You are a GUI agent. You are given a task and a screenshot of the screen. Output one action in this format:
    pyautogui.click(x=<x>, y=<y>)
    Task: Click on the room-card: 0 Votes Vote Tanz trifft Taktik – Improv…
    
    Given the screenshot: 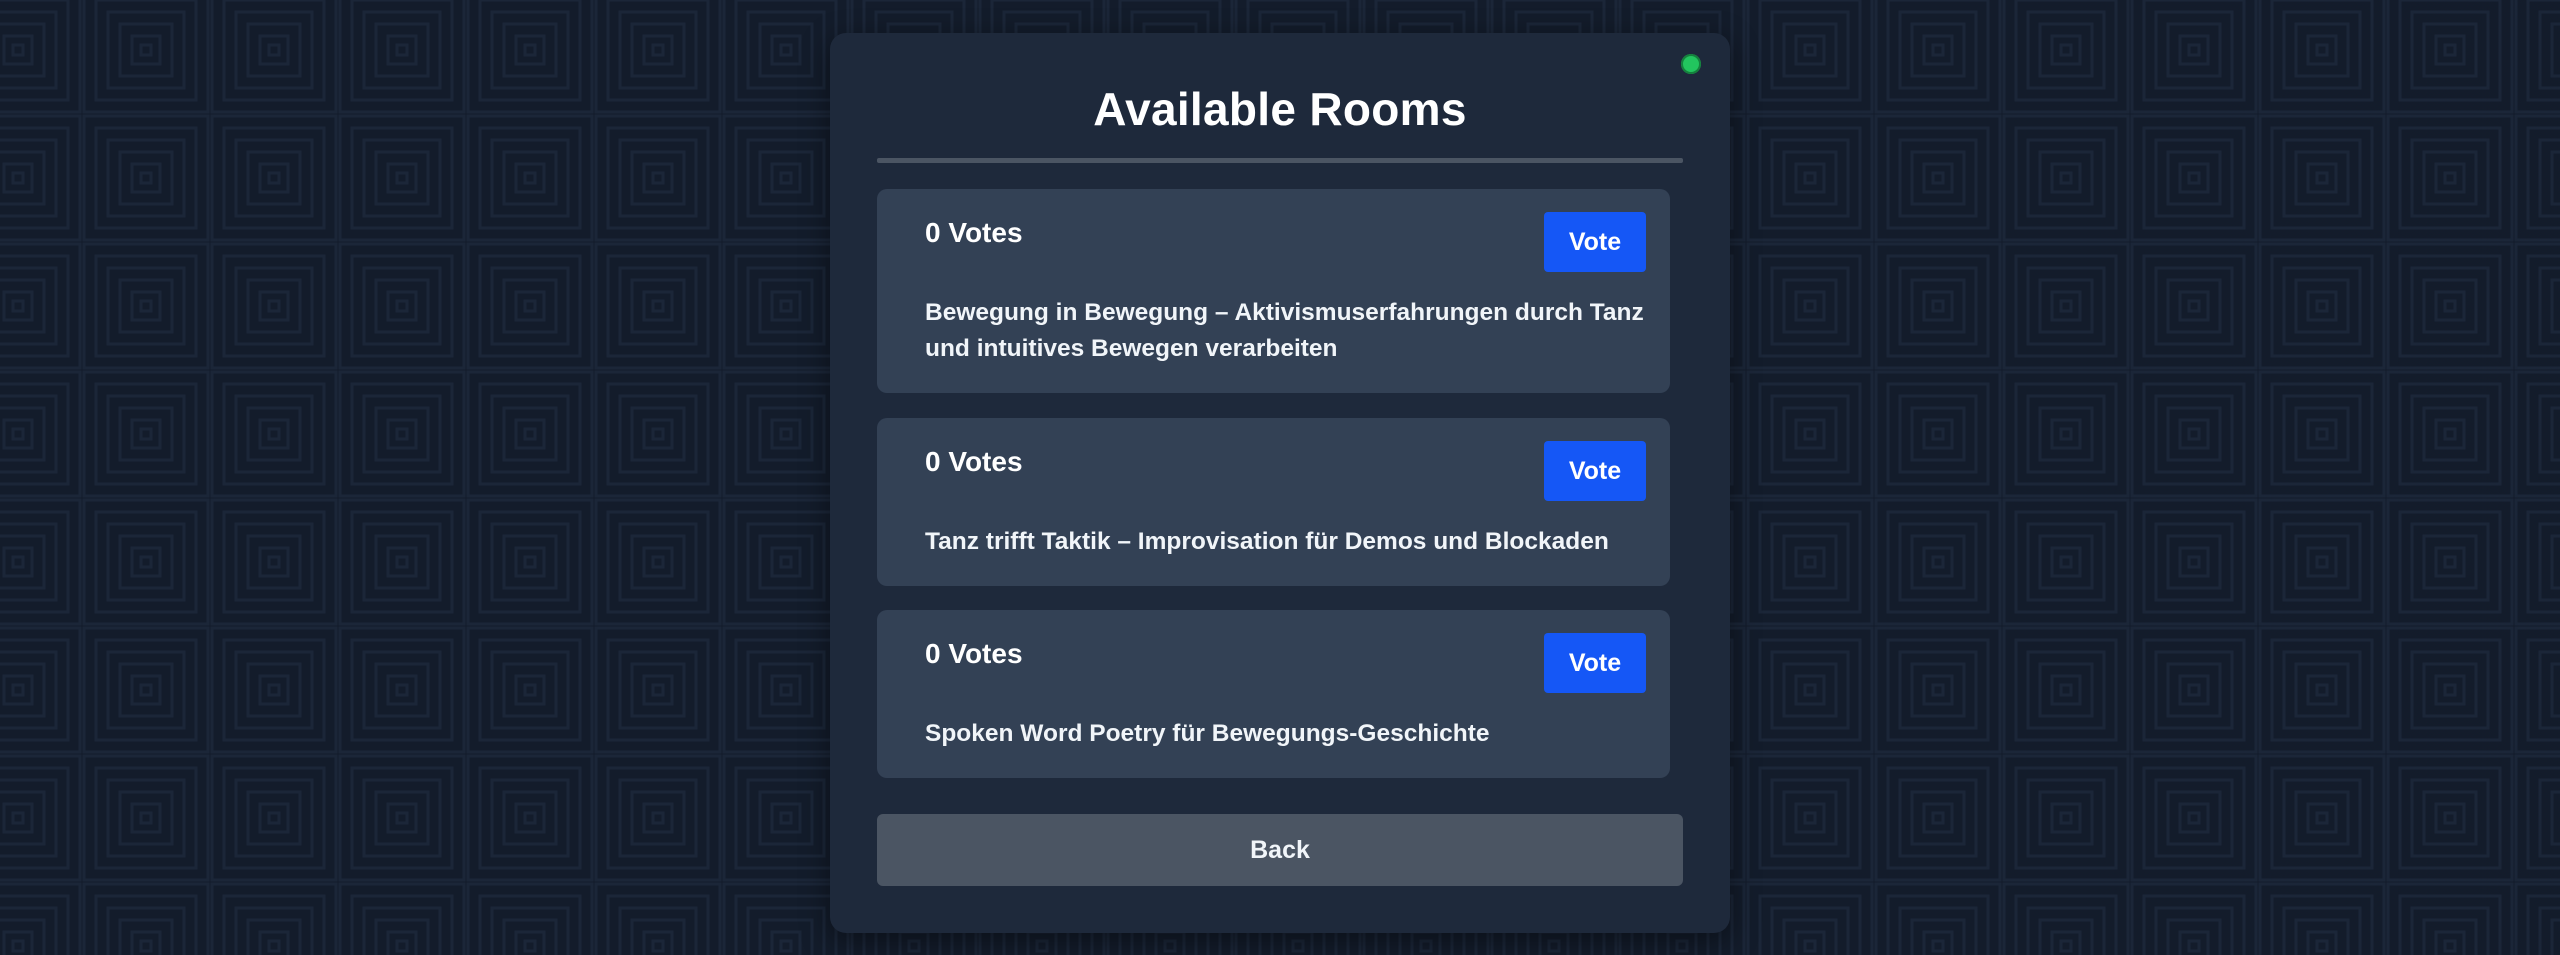 What is the action you would take?
    pyautogui.click(x=1273, y=502)
    